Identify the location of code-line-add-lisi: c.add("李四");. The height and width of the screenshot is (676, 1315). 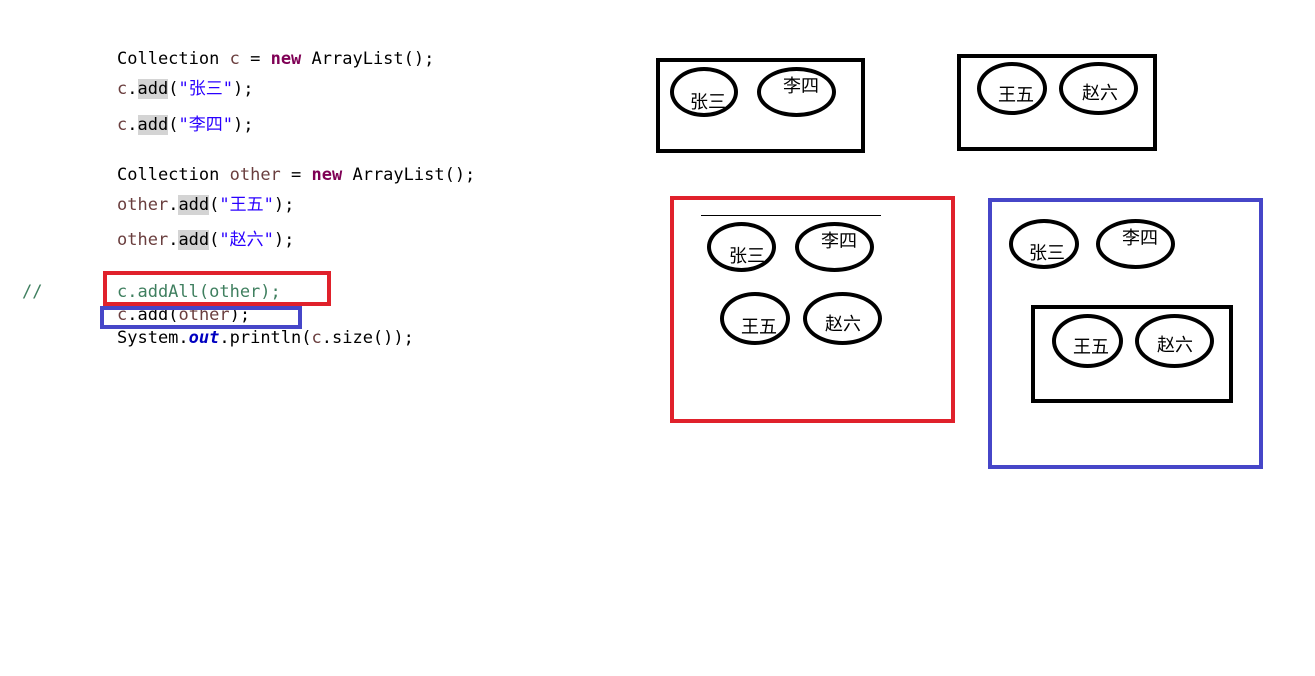
(185, 125).